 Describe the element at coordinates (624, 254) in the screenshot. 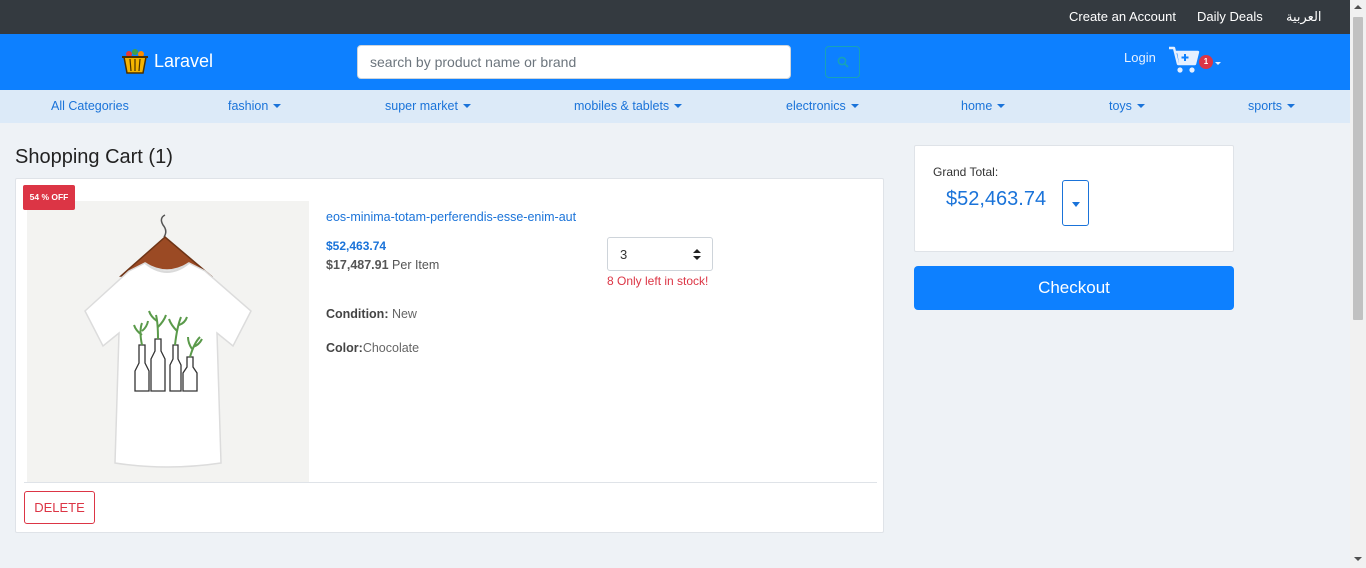

I see `quantity-value: 3` at that location.